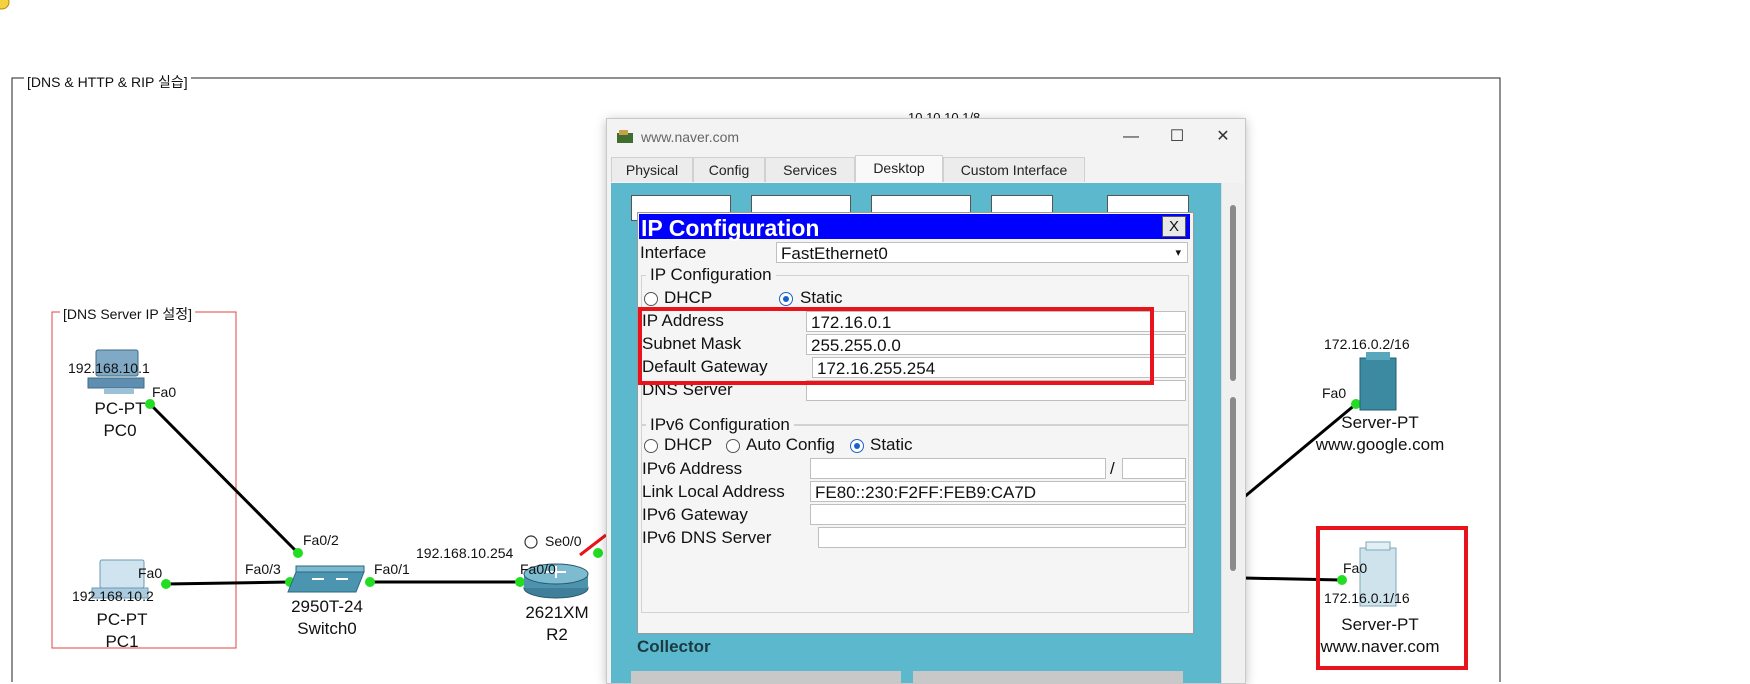 The image size is (1750, 684). I want to click on pc1-name: PC1, so click(122, 641).